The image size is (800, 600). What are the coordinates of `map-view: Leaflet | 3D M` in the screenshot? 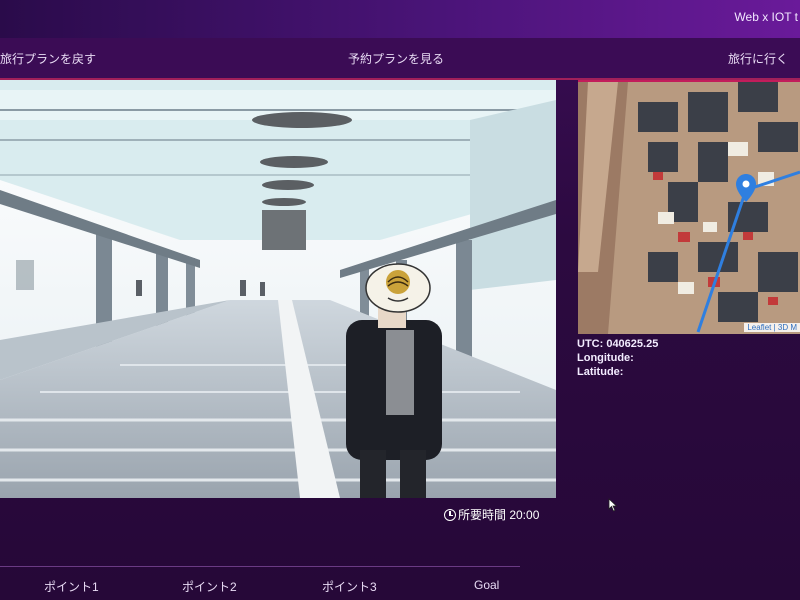 It's located at (689, 207).